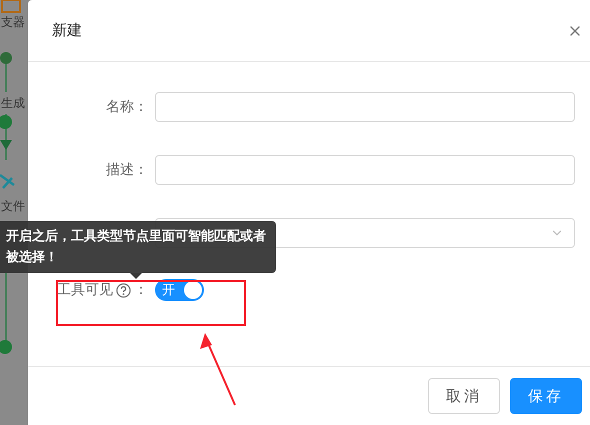  What do you see at coordinates (13, 206) in the screenshot?
I see `node-label: 文件` at bounding box center [13, 206].